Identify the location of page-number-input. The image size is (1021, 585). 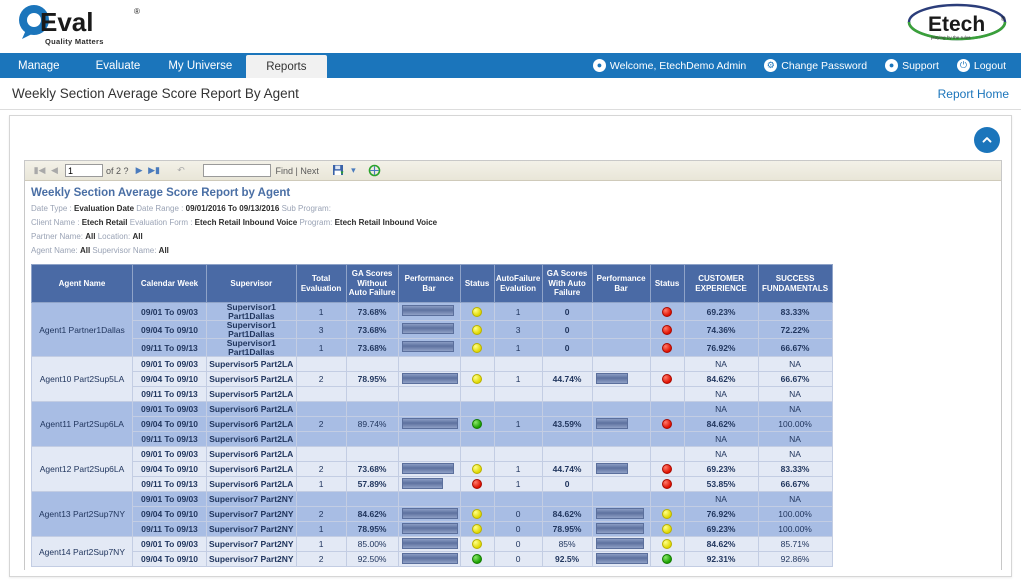
(84, 170).